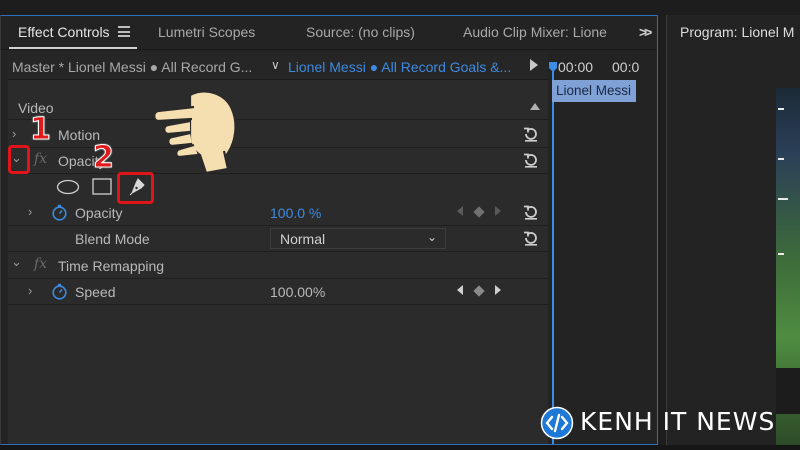  Describe the element at coordinates (68, 187) in the screenshot. I see `ellipse-mask-icon` at that location.